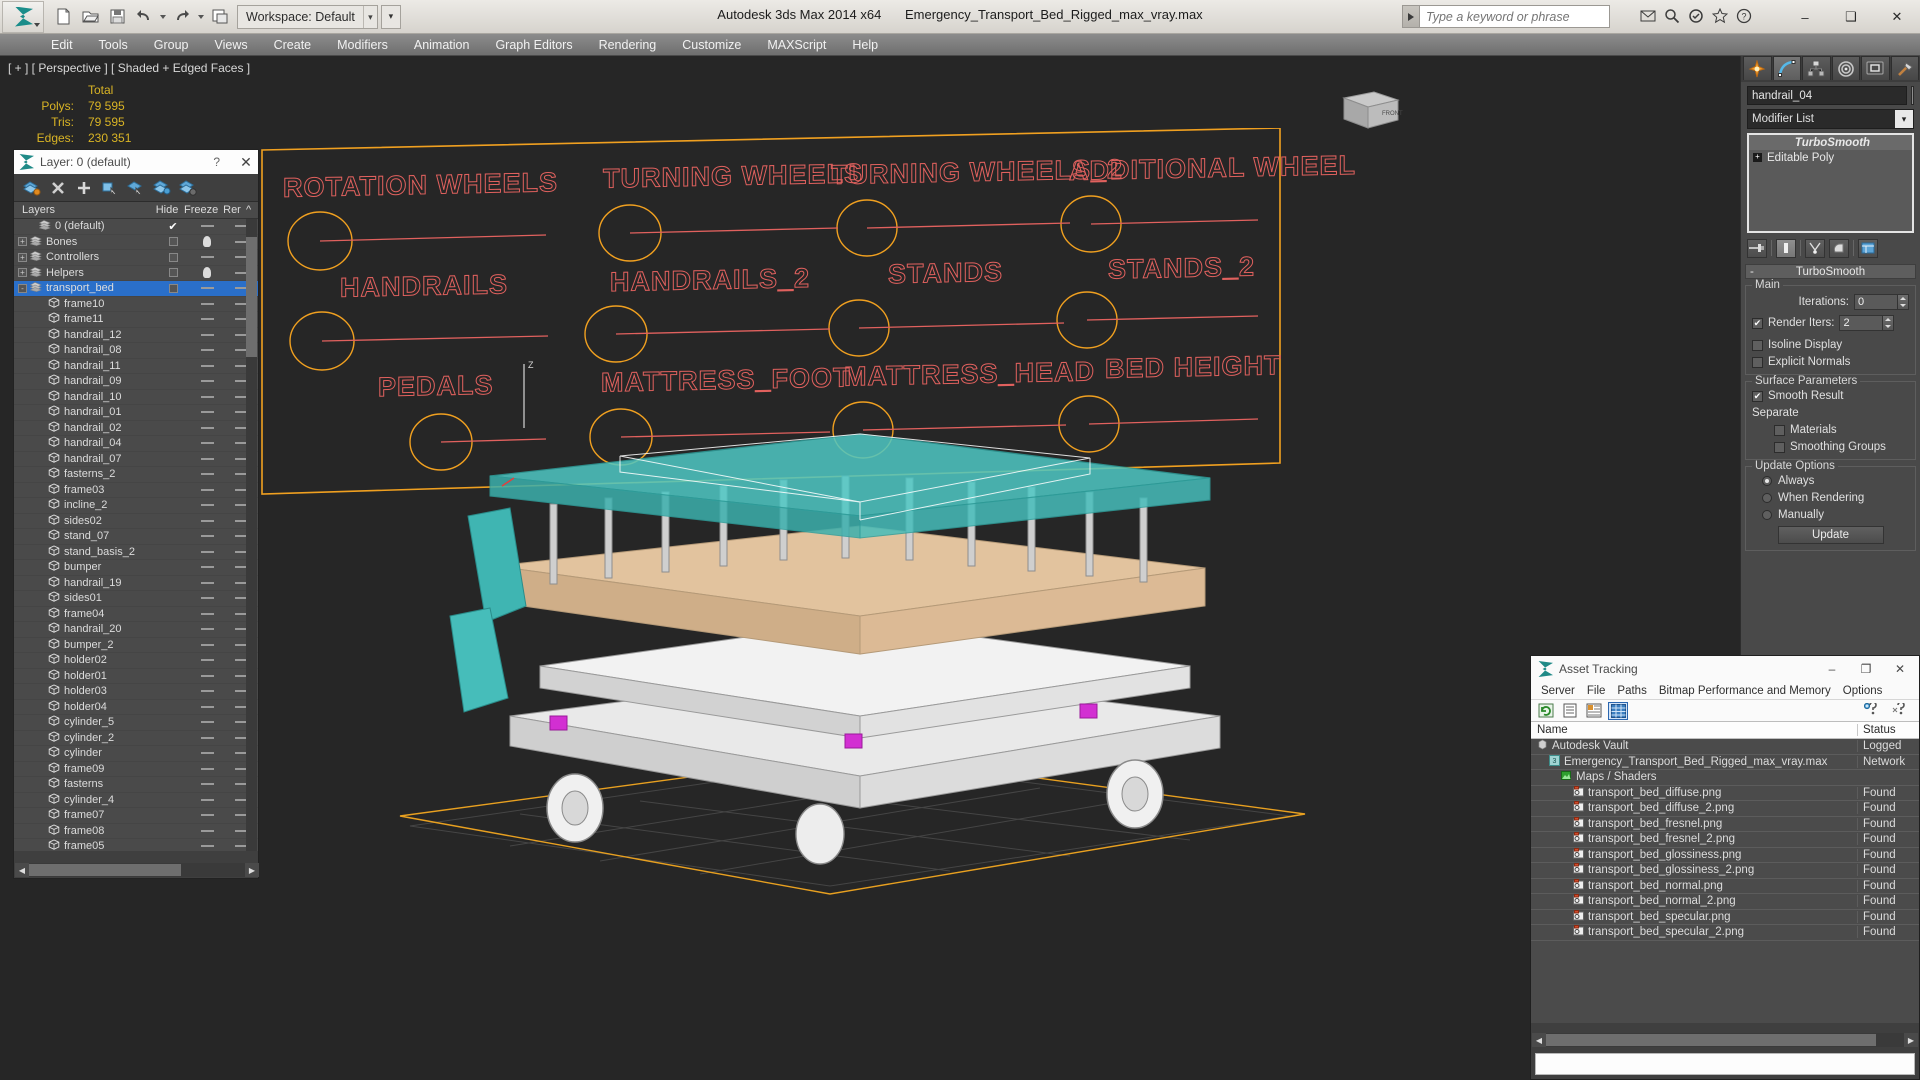  Describe the element at coordinates (136, 506) in the screenshot. I see `layer-row: incline_2` at that location.